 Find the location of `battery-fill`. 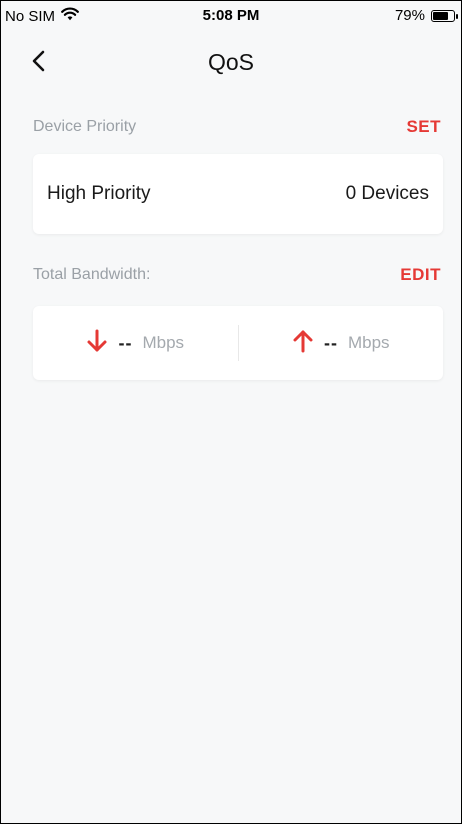

battery-fill is located at coordinates (440, 15).